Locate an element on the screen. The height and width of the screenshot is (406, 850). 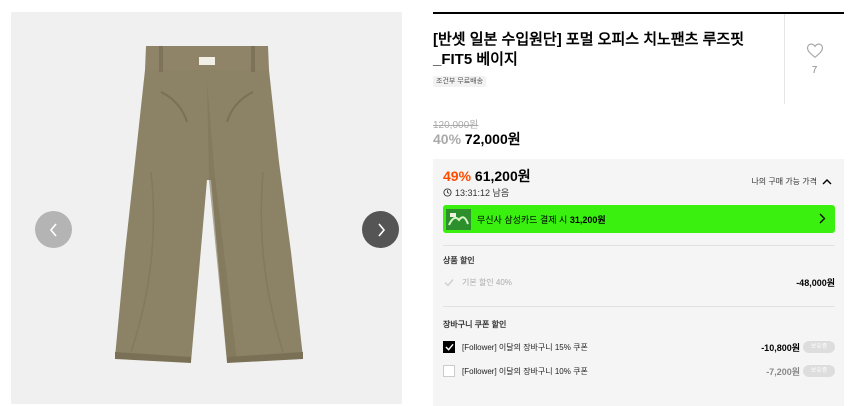
coupon-row: [Follower] 이달의 장바구니 10% 쿠폰 -7,200원 보유중 is located at coordinates (639, 371).